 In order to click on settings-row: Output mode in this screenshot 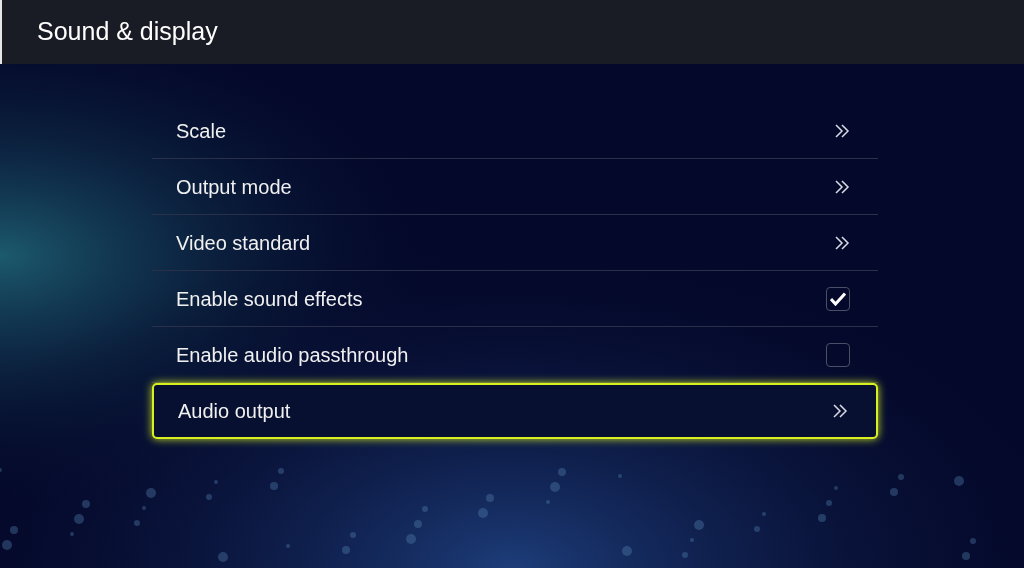, I will do `click(515, 187)`.